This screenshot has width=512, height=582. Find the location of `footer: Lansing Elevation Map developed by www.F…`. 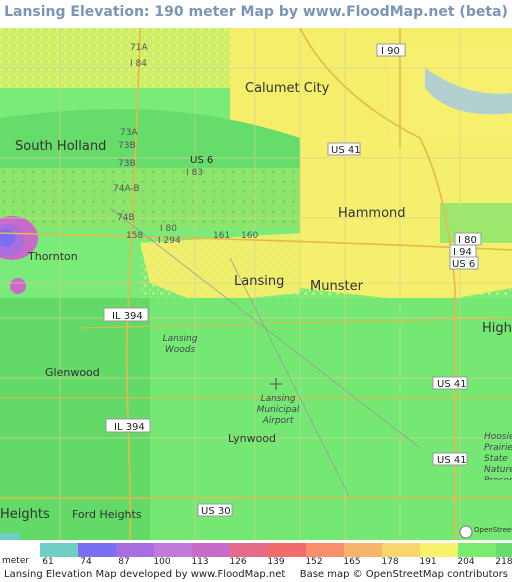

footer: Lansing Elevation Map developed by www.F… is located at coordinates (256, 575).